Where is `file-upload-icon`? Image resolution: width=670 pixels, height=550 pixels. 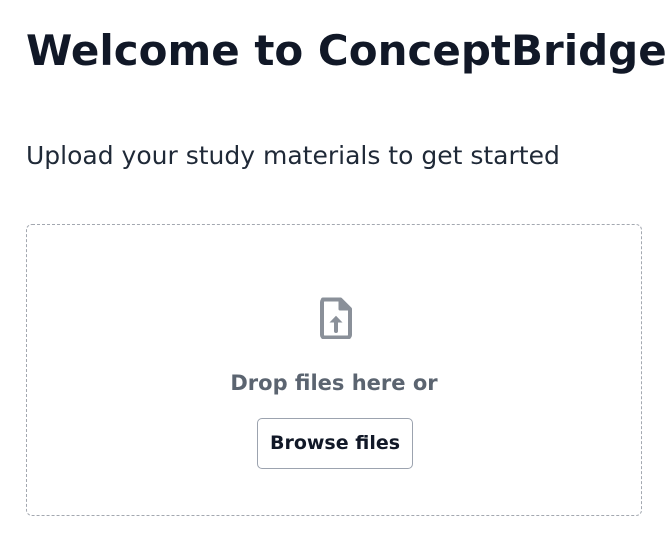 file-upload-icon is located at coordinates (336, 318).